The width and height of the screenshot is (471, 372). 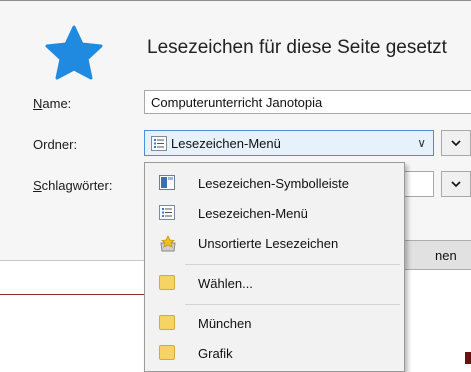 I want to click on bookmark-star-icon, so click(x=74, y=52).